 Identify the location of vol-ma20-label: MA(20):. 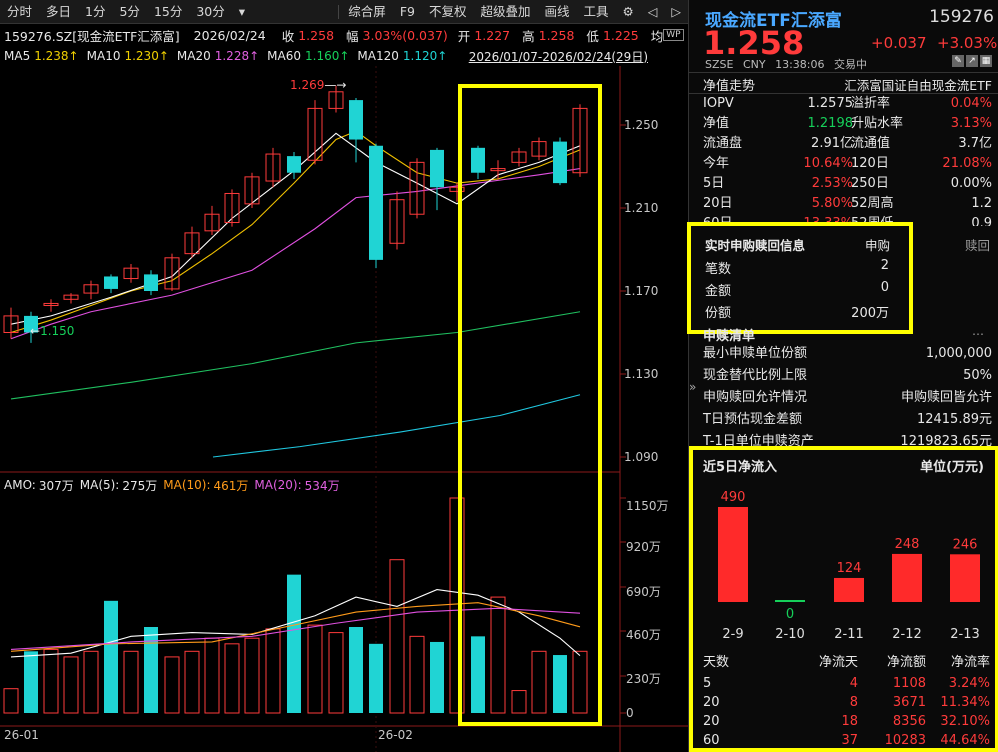
(278, 485).